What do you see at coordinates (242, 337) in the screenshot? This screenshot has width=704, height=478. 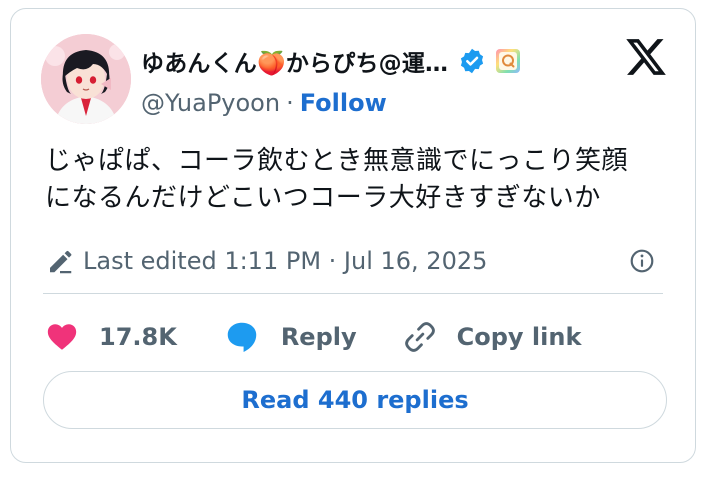 I see `reply-bubble-icon` at bounding box center [242, 337].